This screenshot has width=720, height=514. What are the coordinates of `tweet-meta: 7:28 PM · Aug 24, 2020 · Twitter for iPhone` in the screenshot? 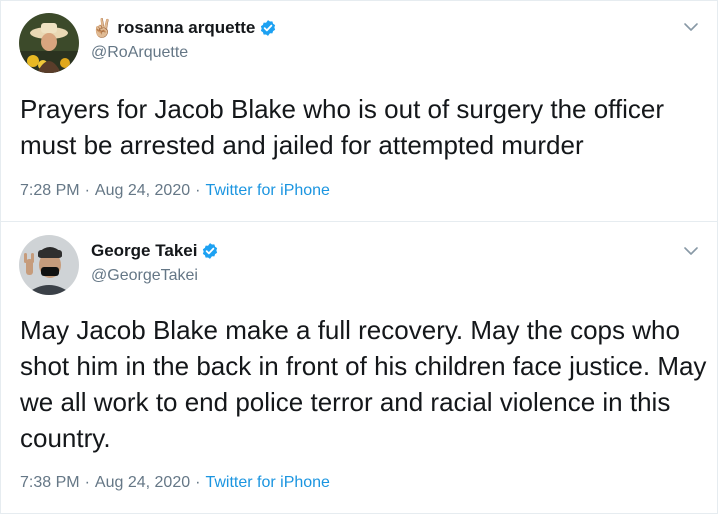 It's located at (175, 191).